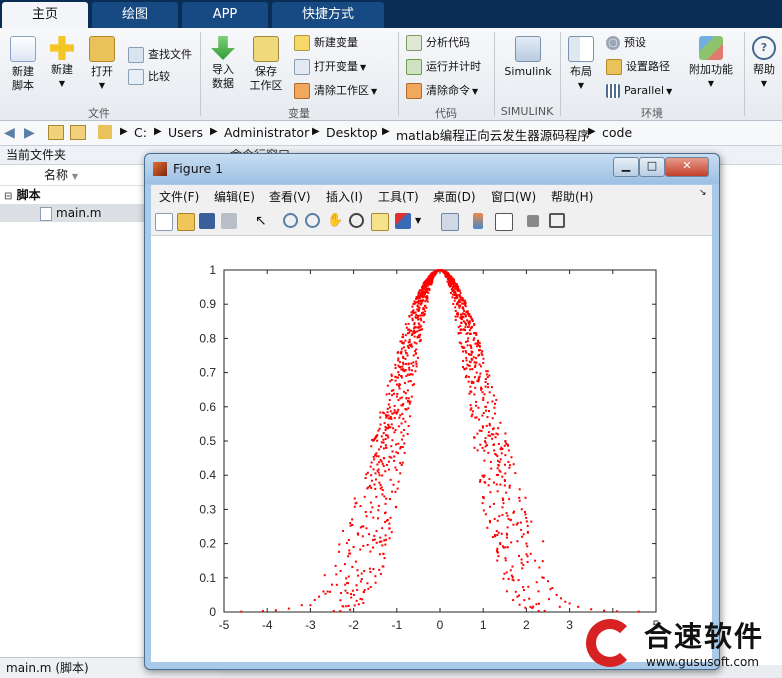 The width and height of the screenshot is (782, 678). I want to click on brush-icon, so click(403, 221).